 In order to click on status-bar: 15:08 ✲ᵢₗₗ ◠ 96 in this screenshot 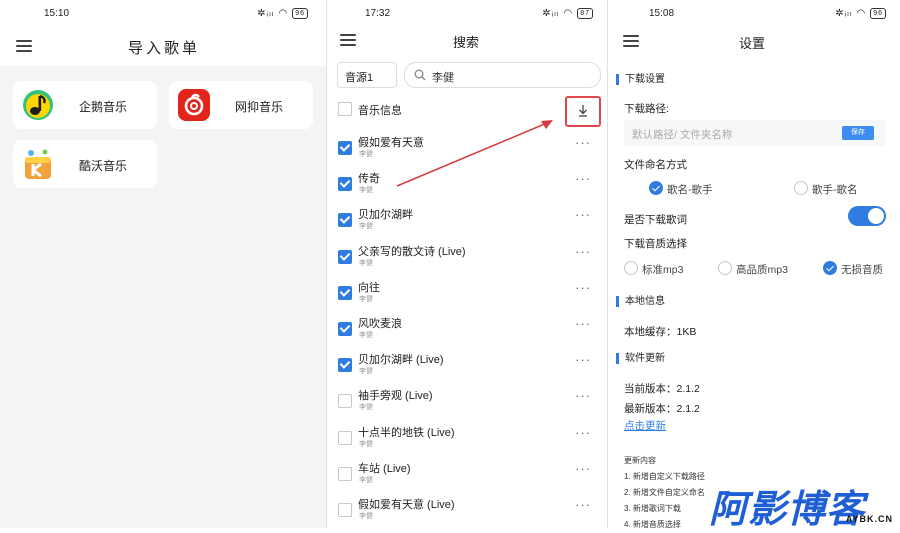, I will do `click(754, 15)`.